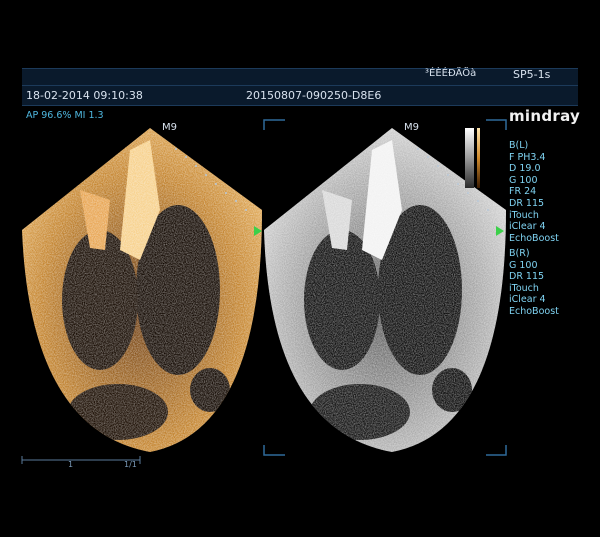  What do you see at coordinates (71, 464) in the screenshot?
I see `scale-mark-left: 1` at bounding box center [71, 464].